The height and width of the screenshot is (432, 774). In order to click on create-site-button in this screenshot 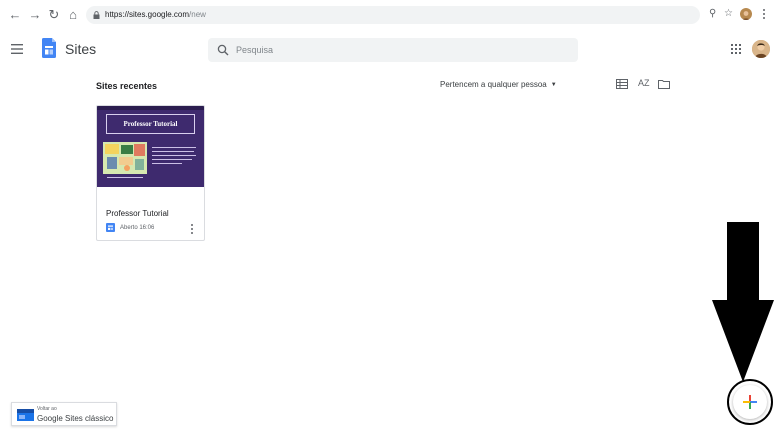, I will do `click(750, 402)`.